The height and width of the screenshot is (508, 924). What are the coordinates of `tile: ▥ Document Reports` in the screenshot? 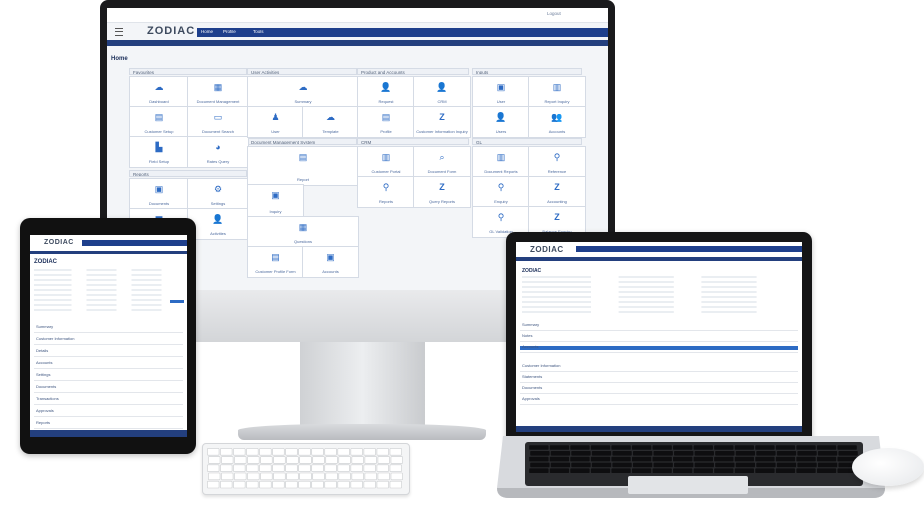 It's located at (501, 162).